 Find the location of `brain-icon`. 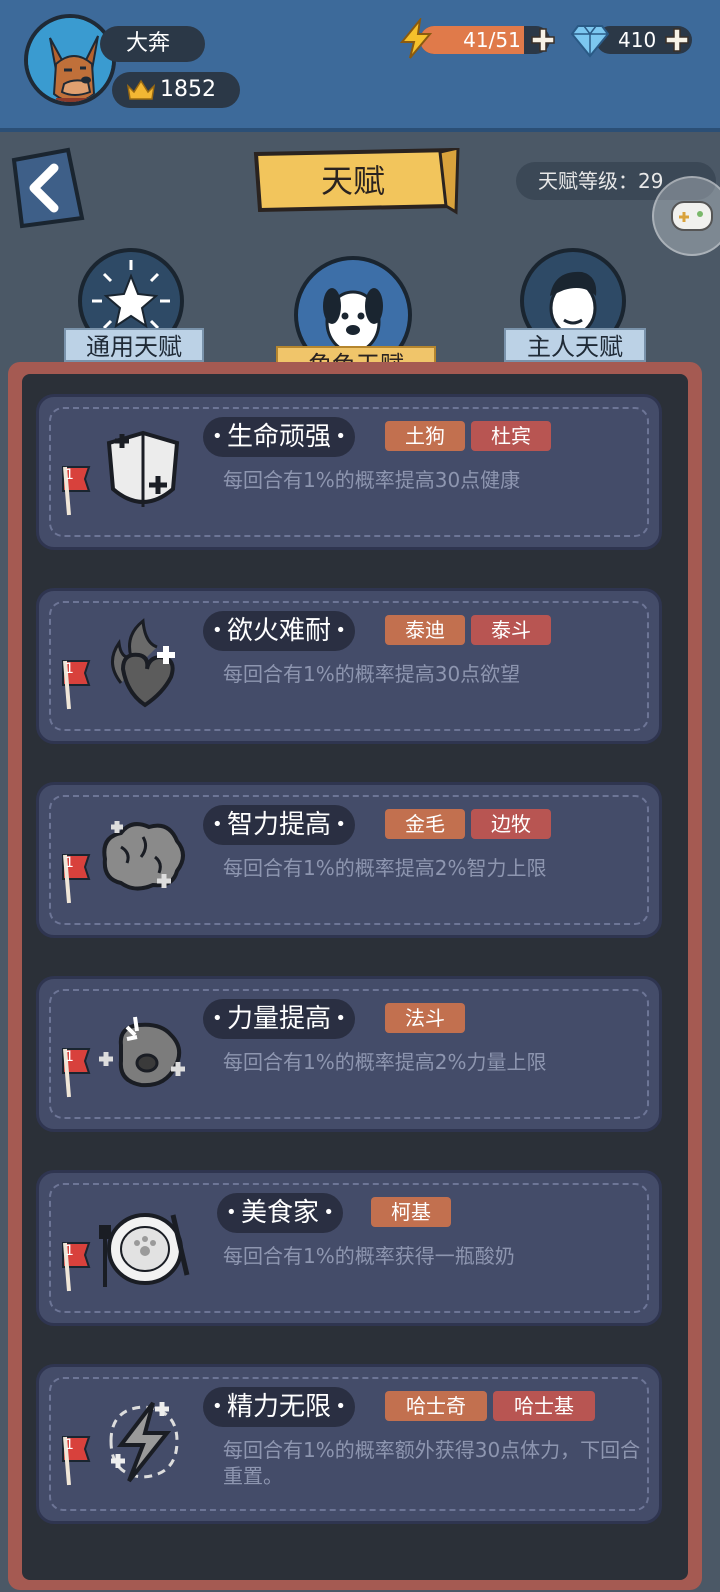

brain-icon is located at coordinates (143, 856).